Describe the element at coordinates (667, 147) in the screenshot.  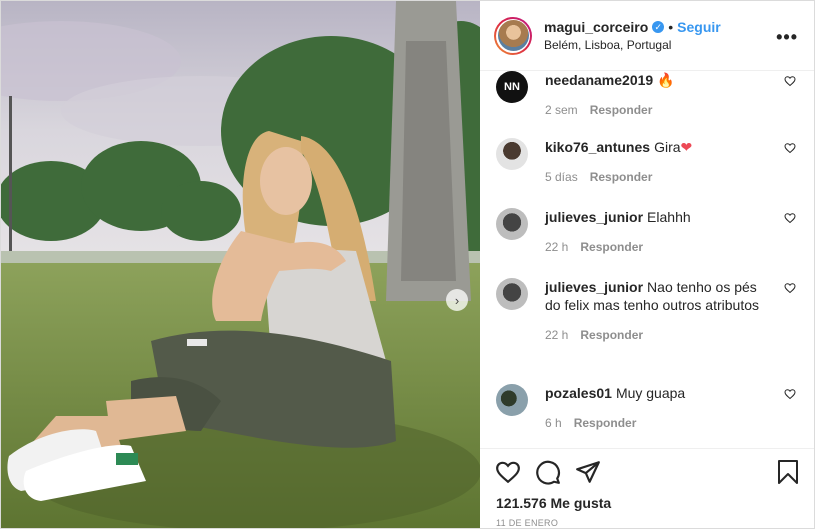
I see `comment-text: Gira` at that location.